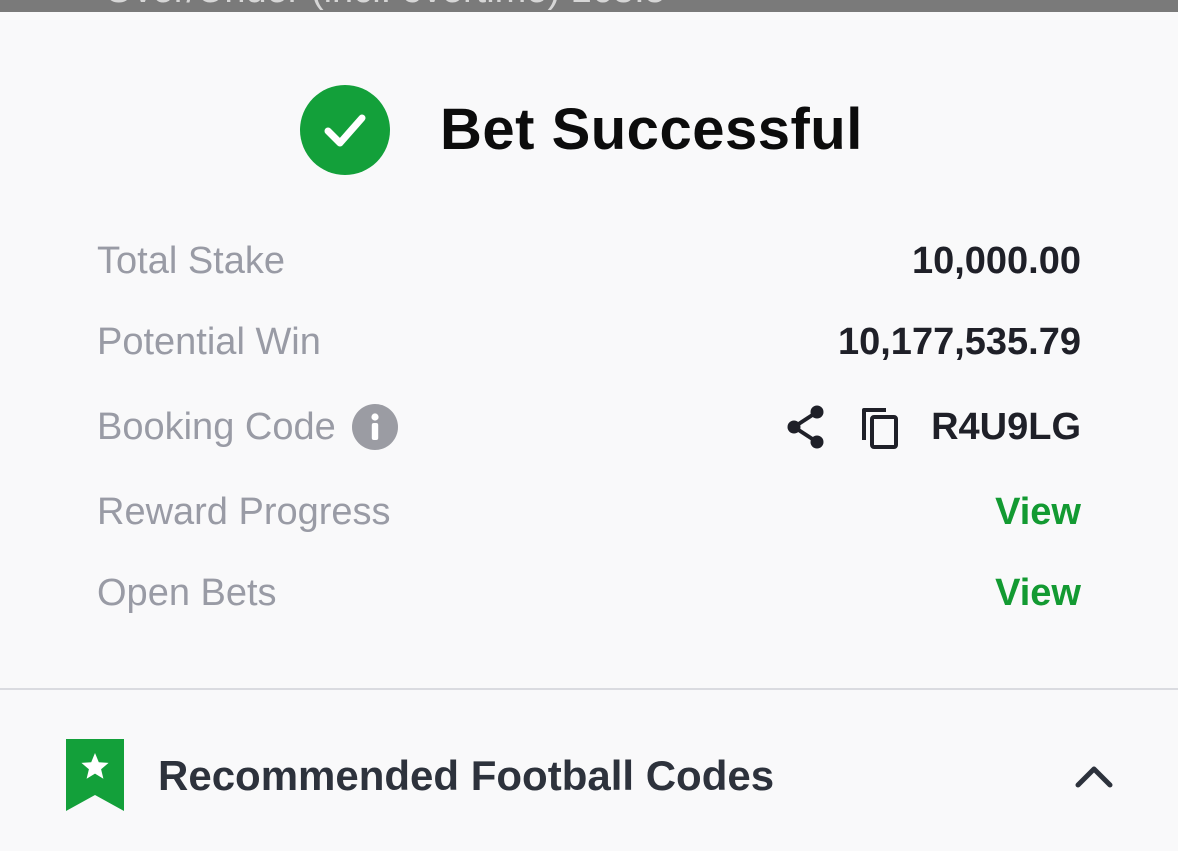 The height and width of the screenshot is (851, 1178). I want to click on booking-code-row: Booking Code R4U9LG, so click(589, 427).